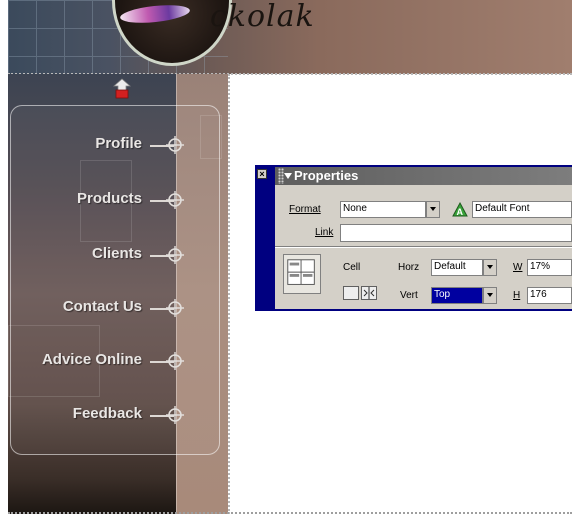 The height and width of the screenshot is (524, 572). Describe the element at coordinates (326, 175) in the screenshot. I see `properties-title: Properties` at that location.